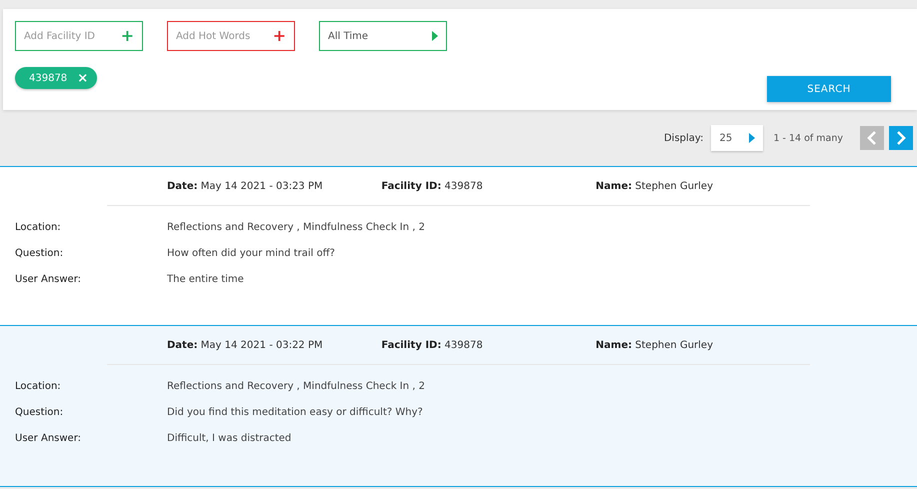 Image resolution: width=917 pixels, height=489 pixels. Describe the element at coordinates (231, 36) in the screenshot. I see `input-field: Add Hot Words +` at that location.